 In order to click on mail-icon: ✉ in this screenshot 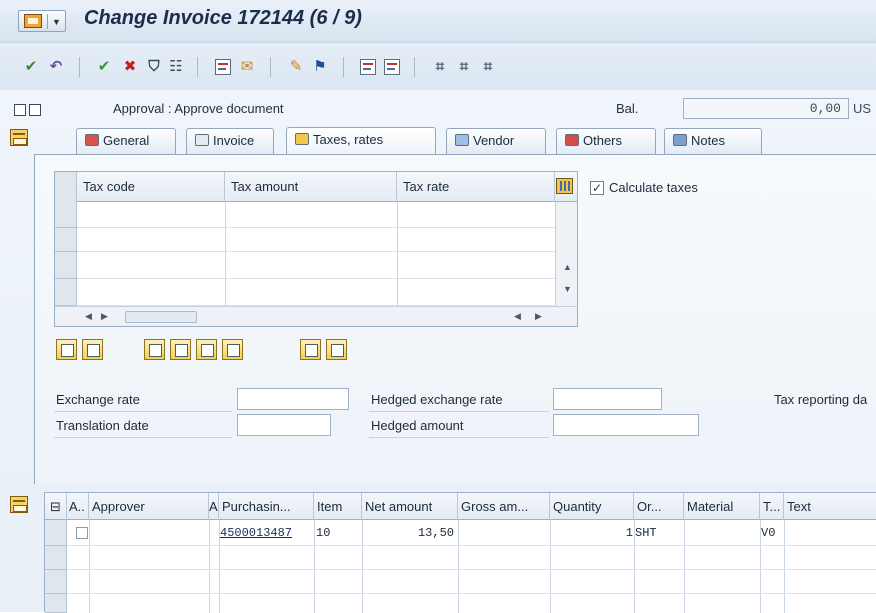, I will do `click(247, 67)`.